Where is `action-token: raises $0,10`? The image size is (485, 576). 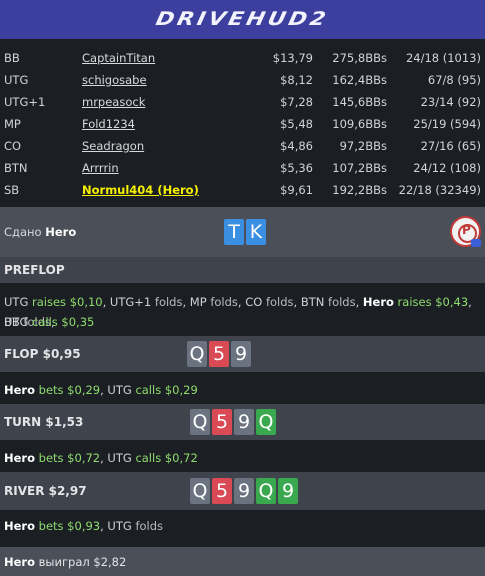
action-token: raises $0,10 is located at coordinates (67, 302).